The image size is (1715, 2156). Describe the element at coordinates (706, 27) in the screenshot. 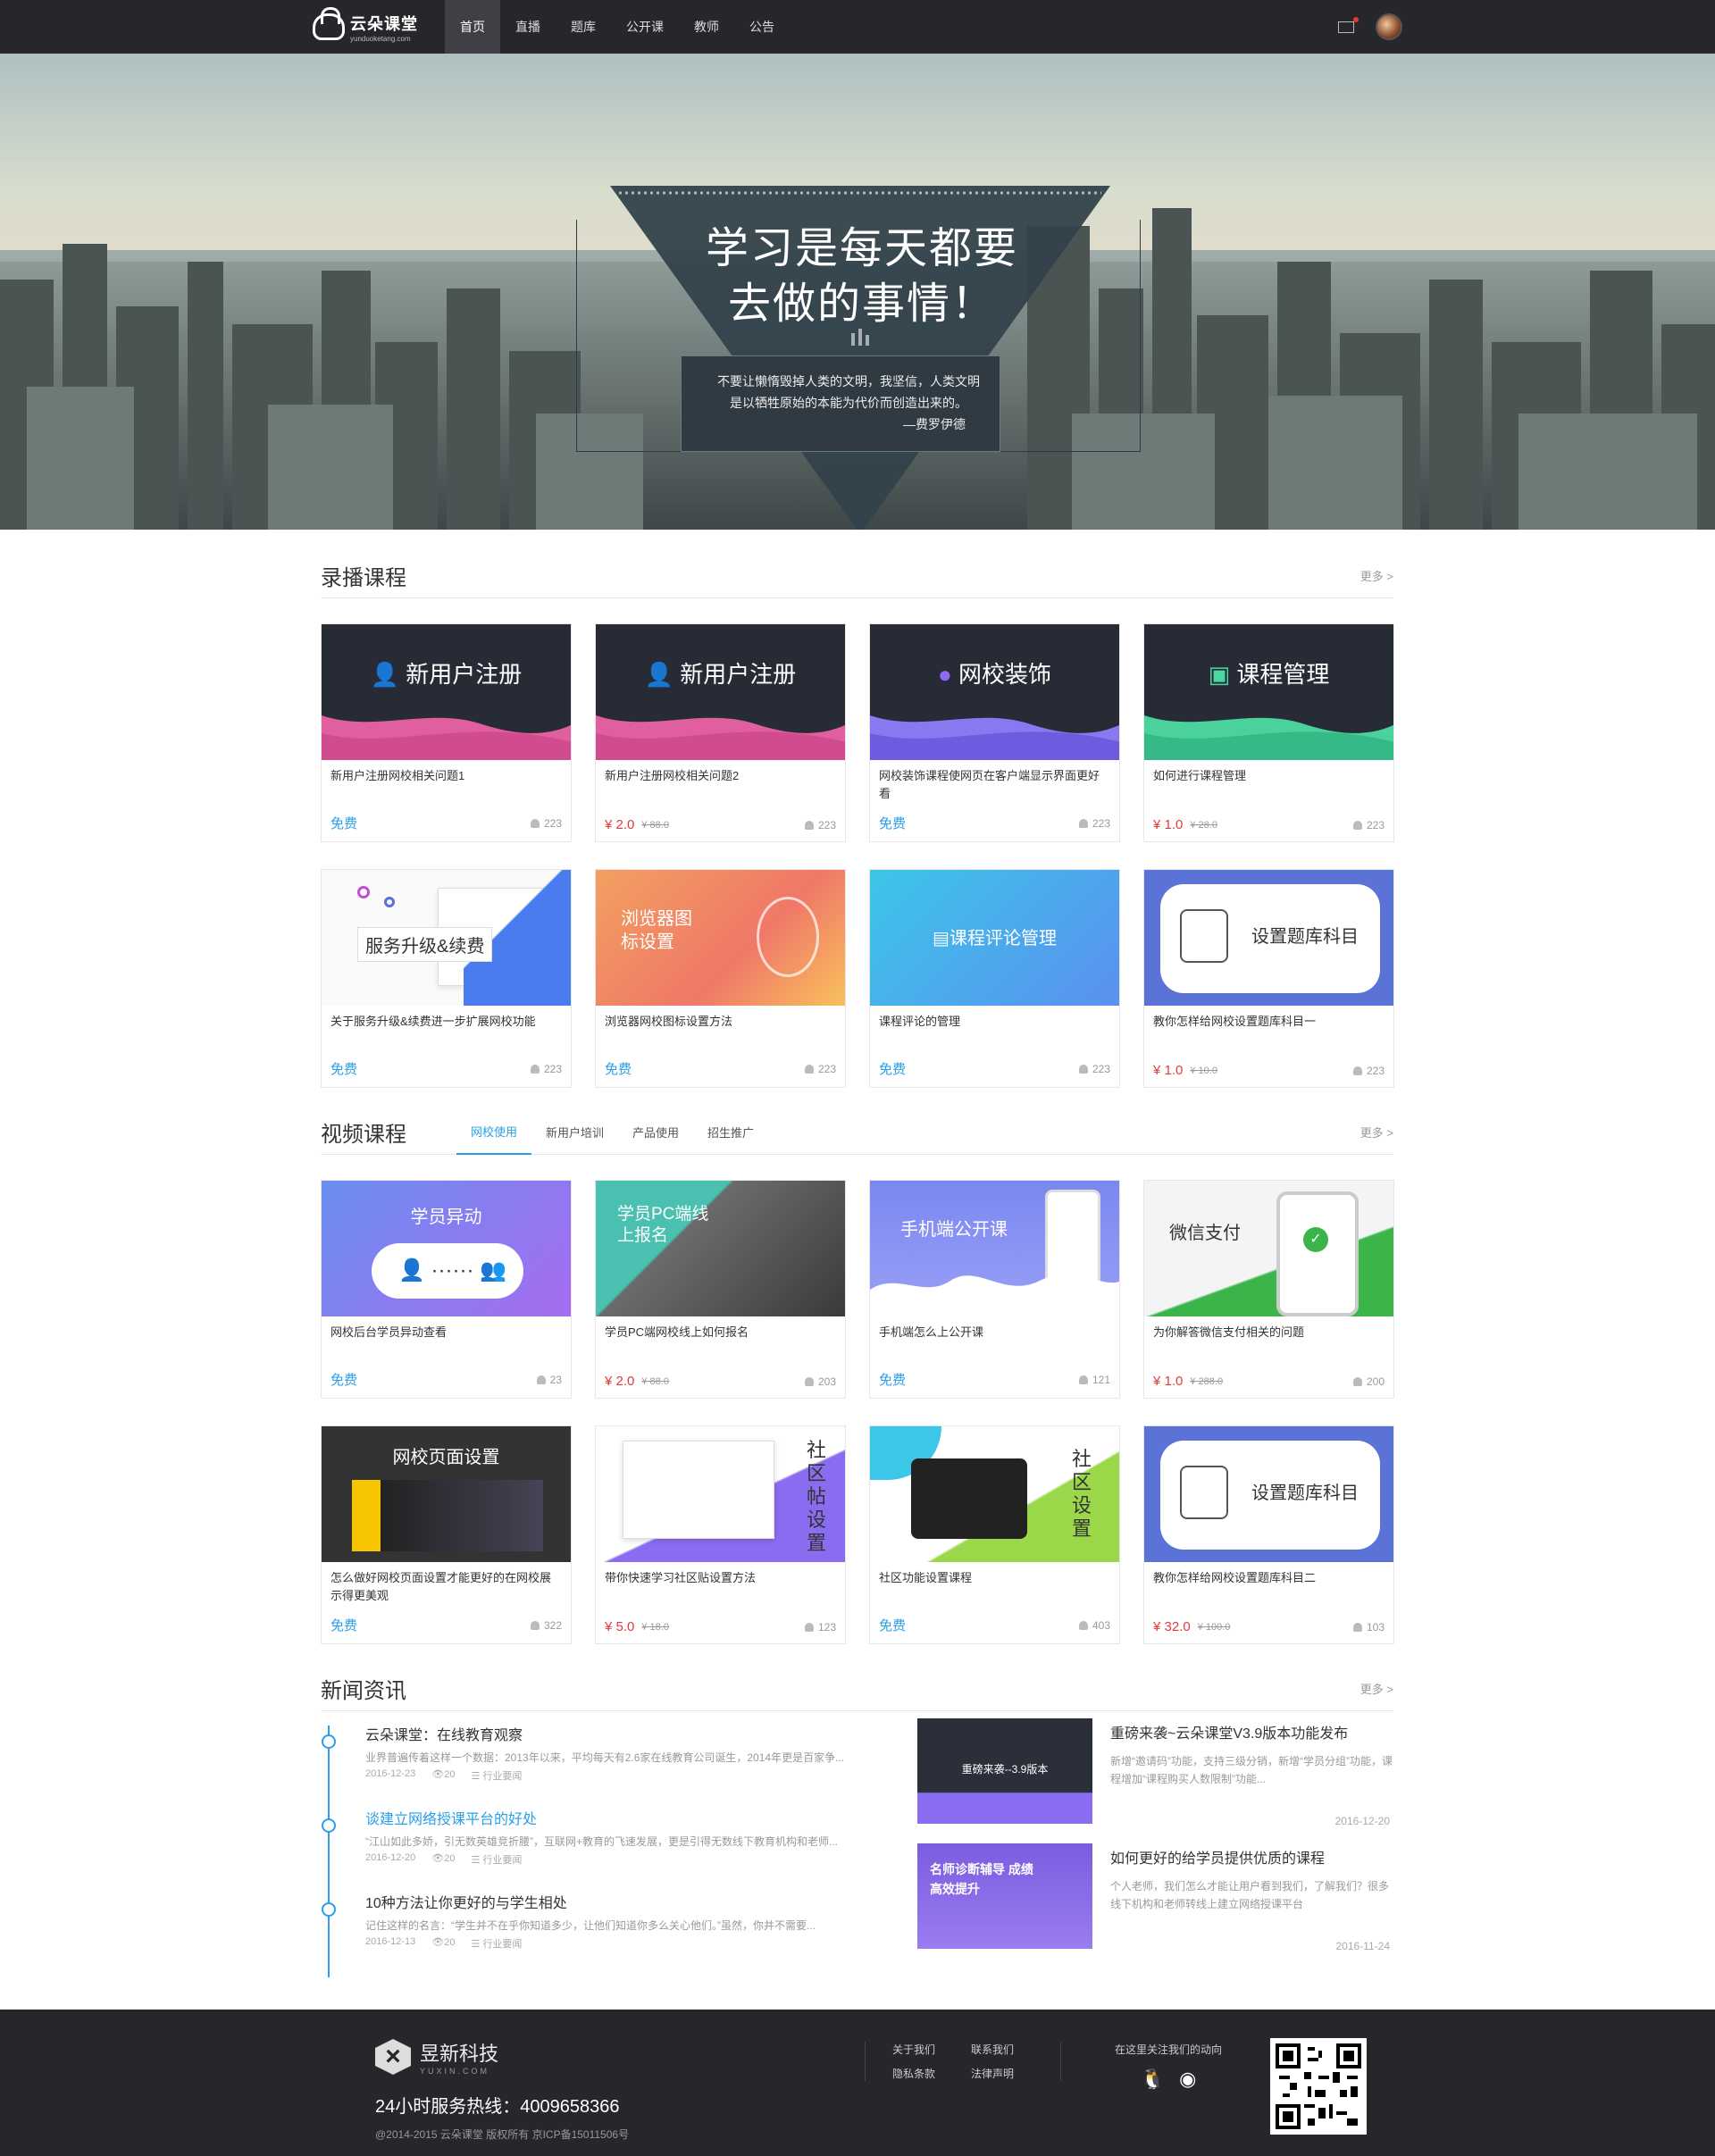

I see `nav-teachers: 教师` at that location.